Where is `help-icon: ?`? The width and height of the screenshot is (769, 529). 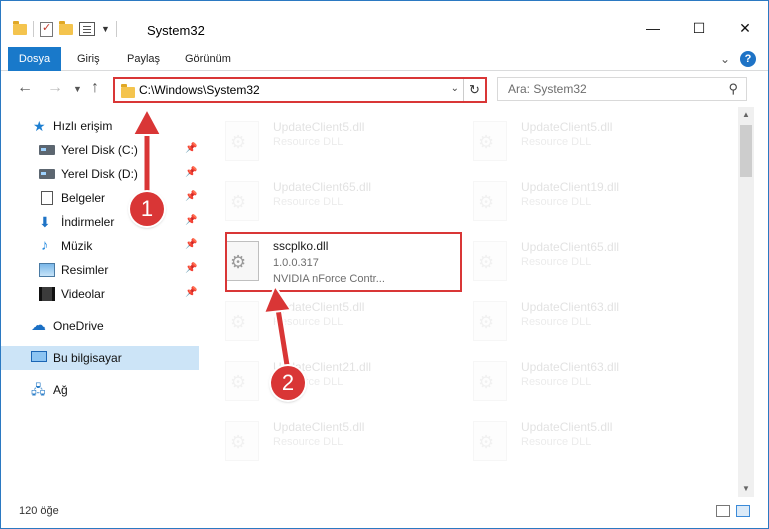
help-icon: ? is located at coordinates (748, 59).